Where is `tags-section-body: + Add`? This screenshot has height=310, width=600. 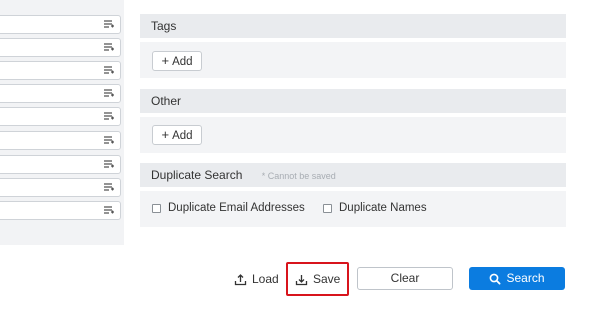 tags-section-body: + Add is located at coordinates (353, 60).